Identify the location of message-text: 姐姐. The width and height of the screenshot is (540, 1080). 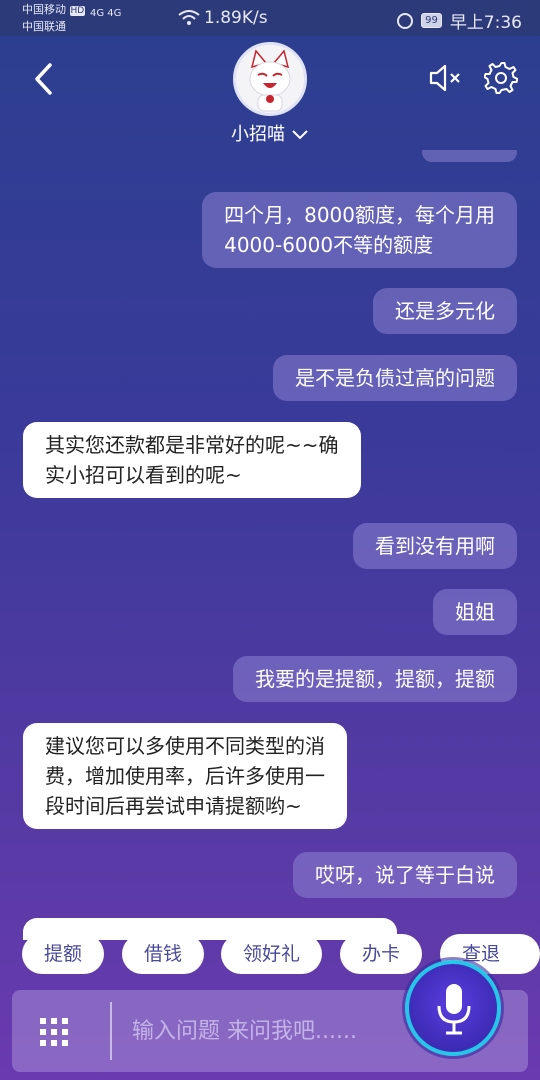
(475, 612).